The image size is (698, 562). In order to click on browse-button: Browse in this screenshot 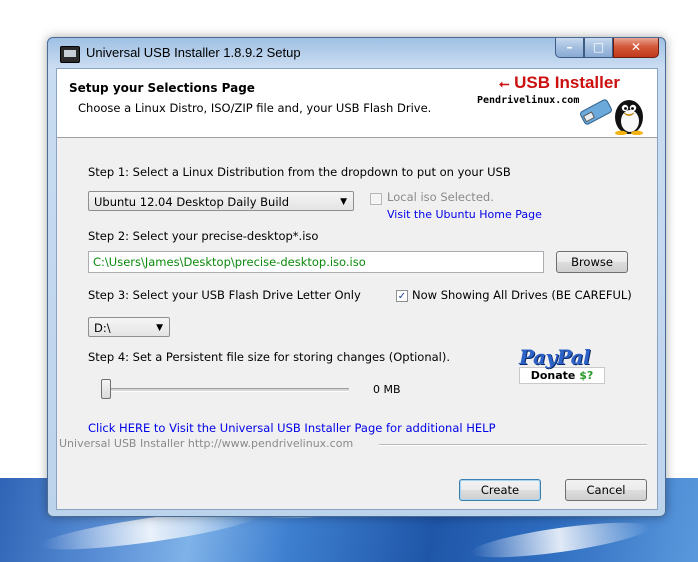, I will do `click(592, 262)`.